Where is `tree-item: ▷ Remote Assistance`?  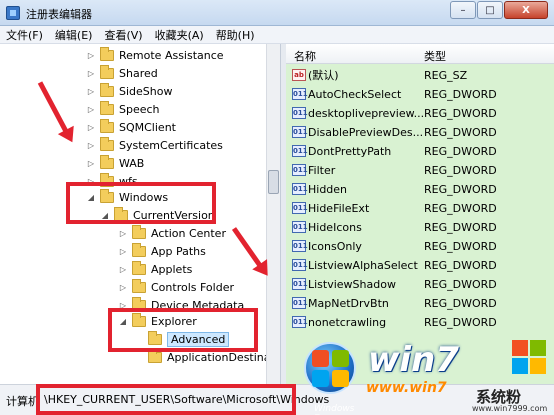 tree-item: ▷ Remote Assistance is located at coordinates (155, 55).